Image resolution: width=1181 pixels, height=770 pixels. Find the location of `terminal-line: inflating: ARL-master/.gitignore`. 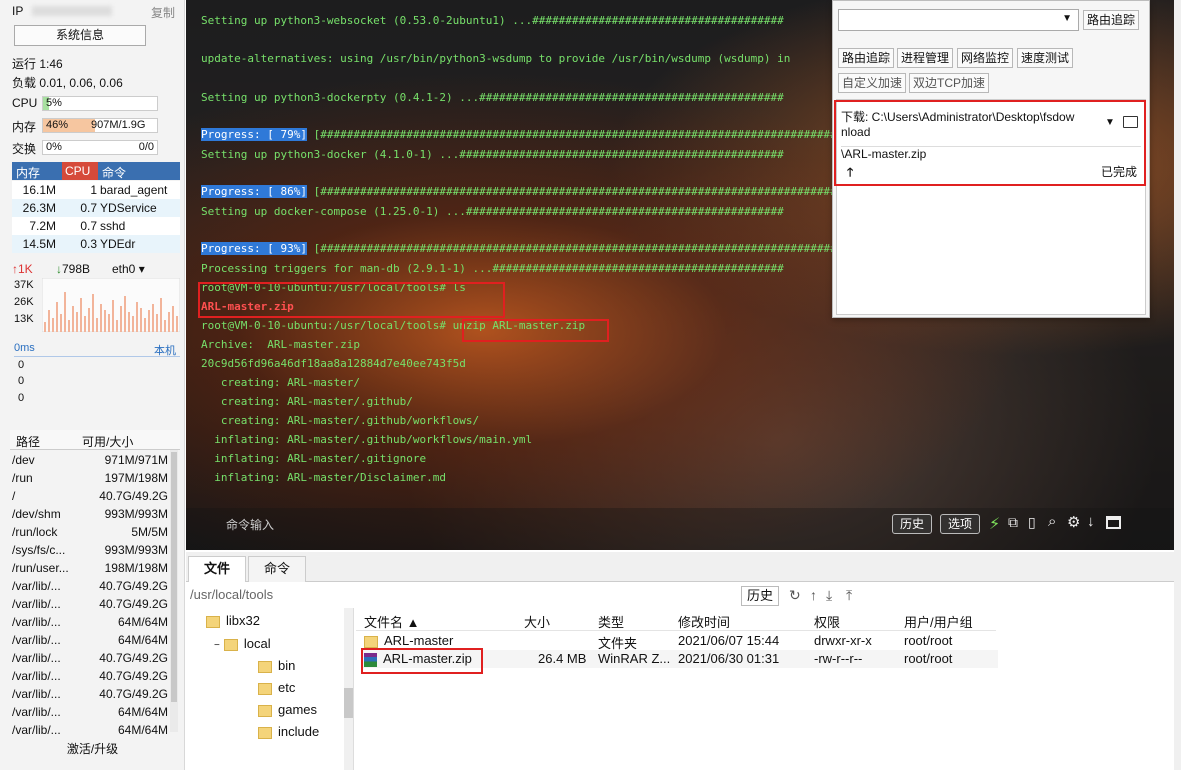

terminal-line: inflating: ARL-master/.gitignore is located at coordinates (314, 458).